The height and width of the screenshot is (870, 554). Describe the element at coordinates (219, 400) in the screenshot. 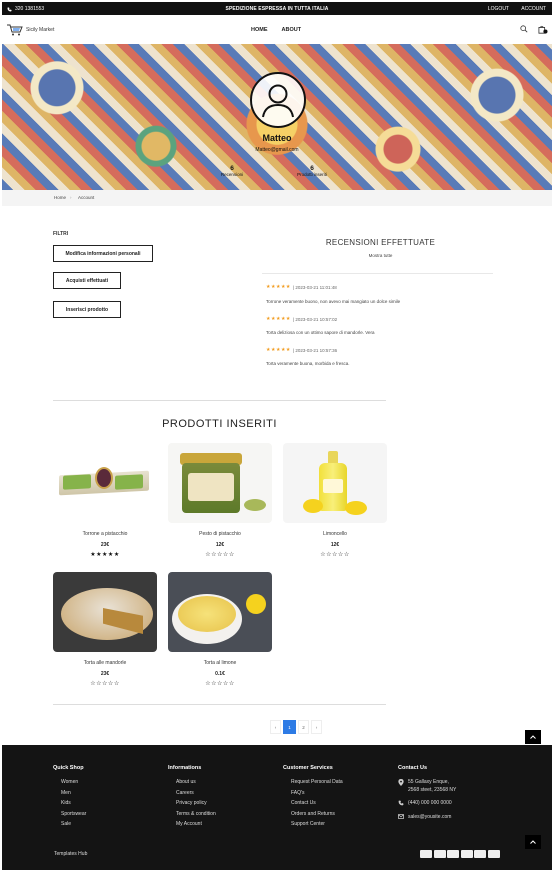

I see `section-divider` at that location.